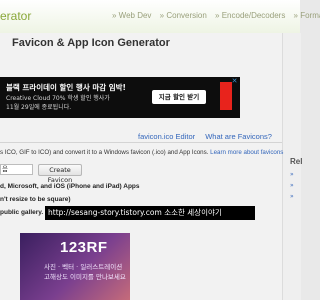  I want to click on sidebar-link-3: », so click(292, 196).